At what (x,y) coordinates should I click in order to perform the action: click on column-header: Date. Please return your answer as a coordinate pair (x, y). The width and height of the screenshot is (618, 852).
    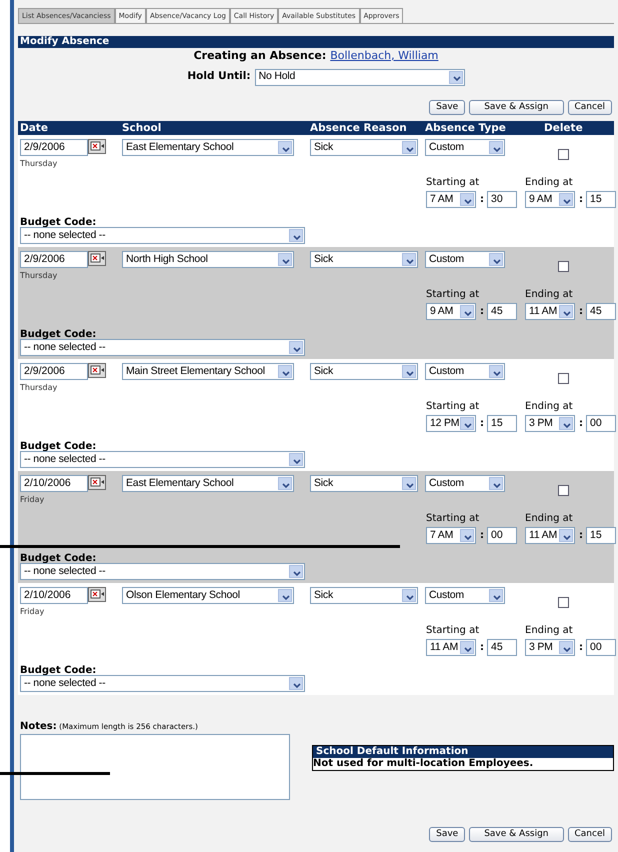
    Looking at the image, I should click on (34, 128).